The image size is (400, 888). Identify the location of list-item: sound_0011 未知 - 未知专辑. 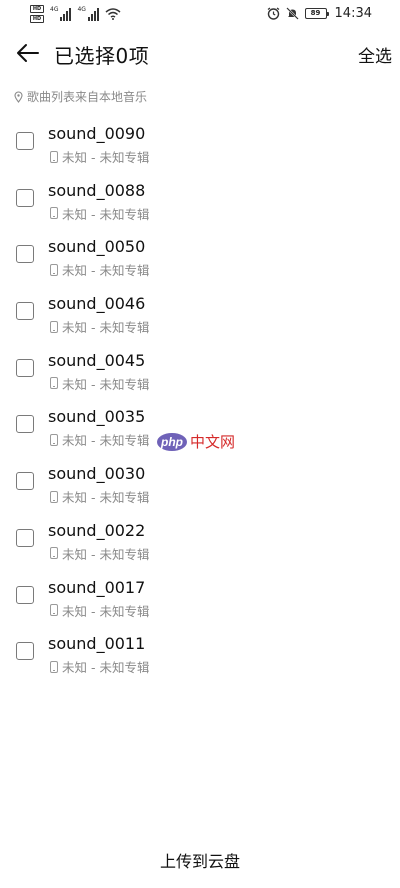
(200, 651).